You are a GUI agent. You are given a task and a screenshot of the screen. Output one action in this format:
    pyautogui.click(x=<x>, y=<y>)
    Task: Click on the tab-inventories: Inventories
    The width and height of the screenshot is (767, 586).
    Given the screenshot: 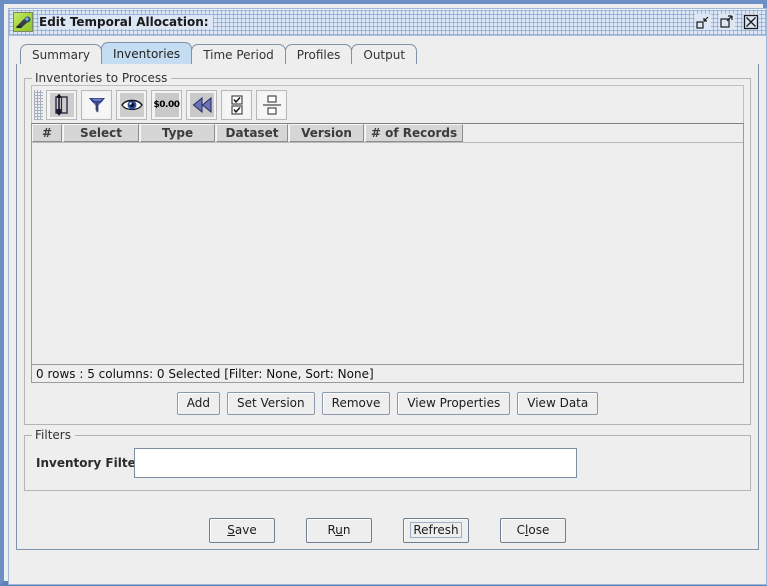 What is the action you would take?
    pyautogui.click(x=147, y=53)
    